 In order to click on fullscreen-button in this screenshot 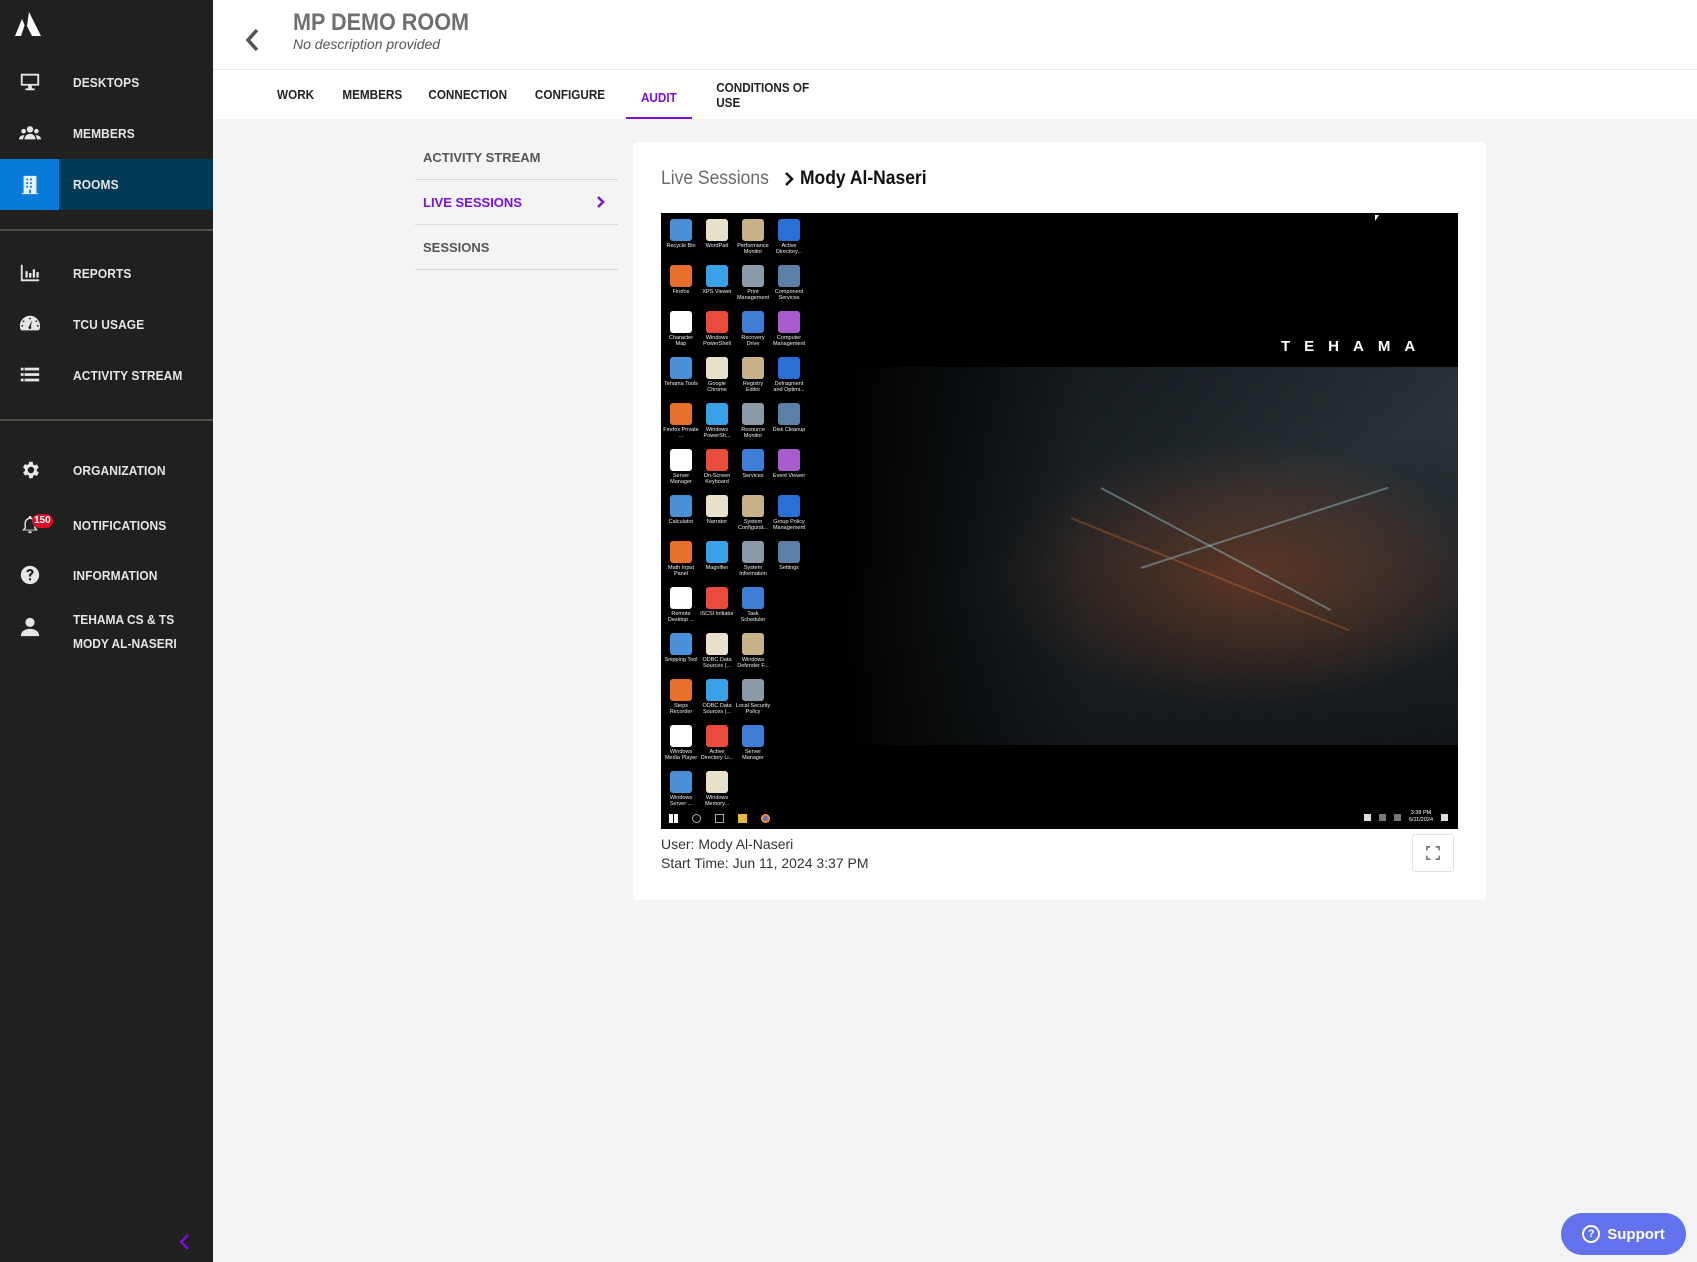, I will do `click(1433, 853)`.